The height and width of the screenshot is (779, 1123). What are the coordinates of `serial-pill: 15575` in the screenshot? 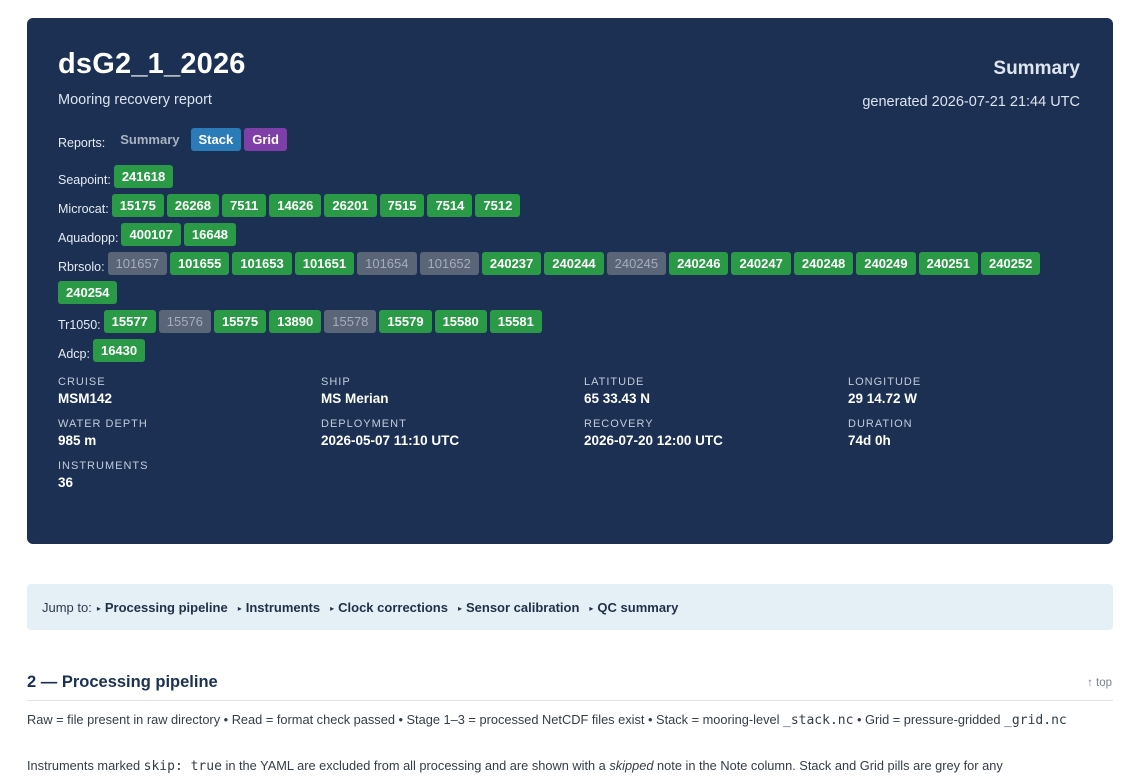 It's located at (240, 321).